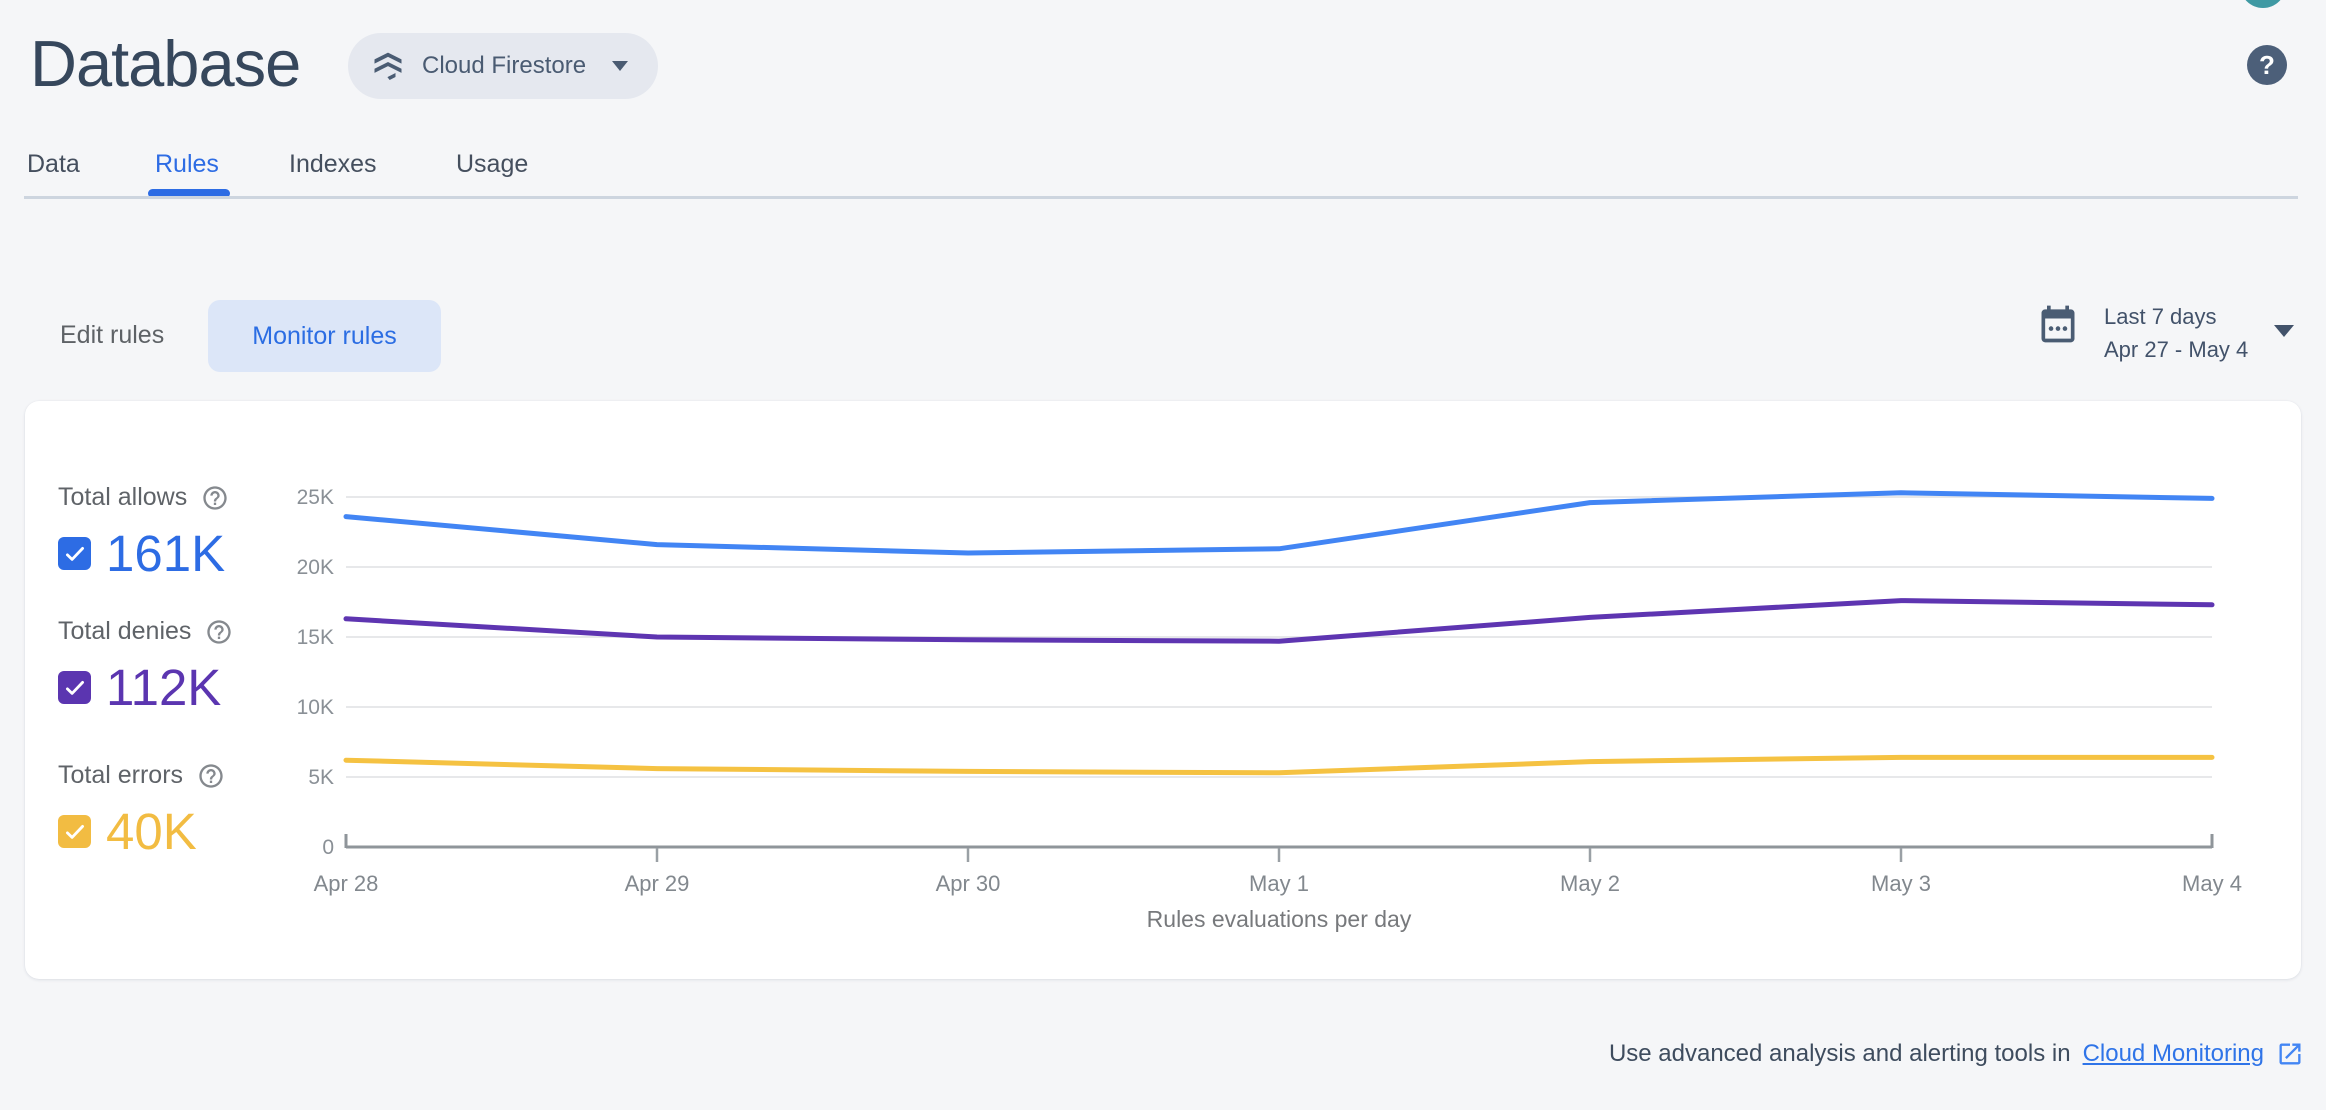 This screenshot has width=2326, height=1110. Describe the element at coordinates (187, 164) in the screenshot. I see `tab-rules: Rules` at that location.